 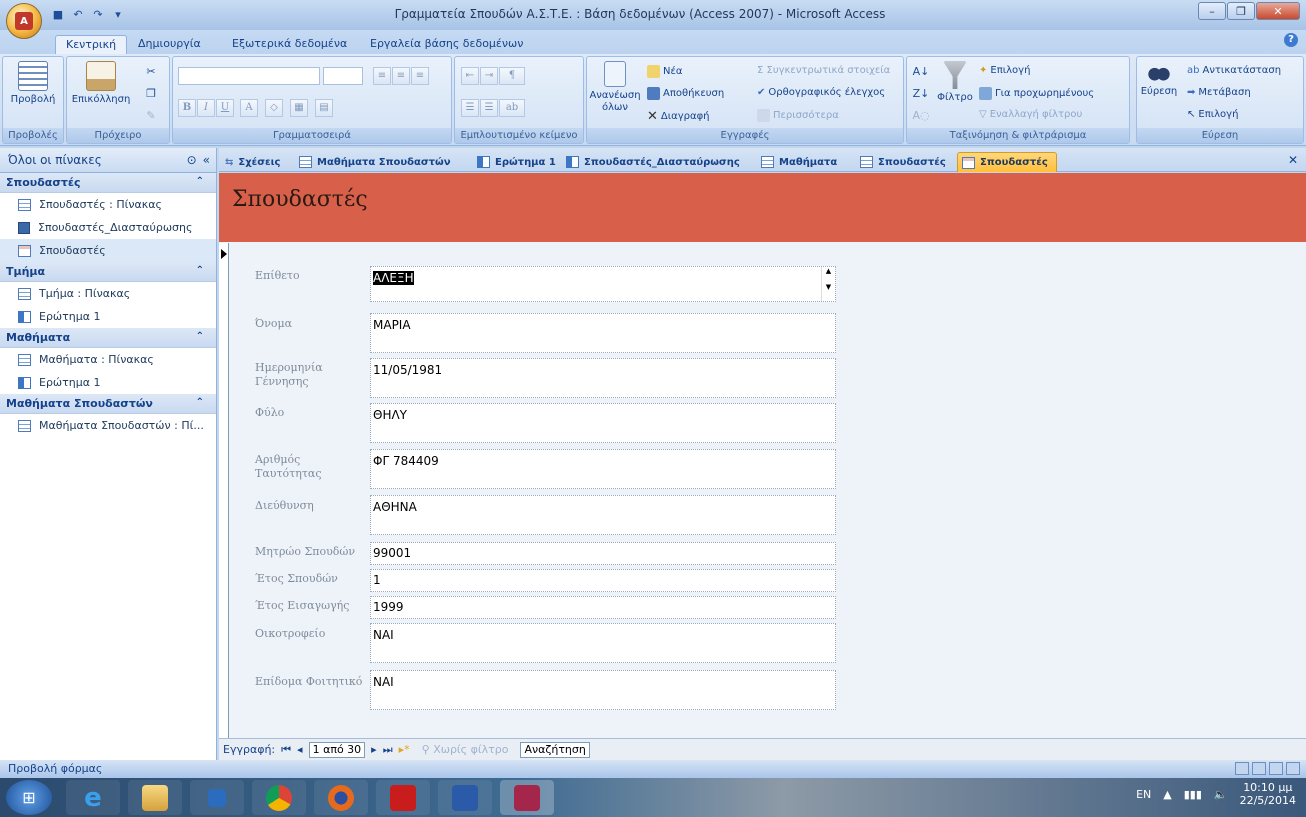 What do you see at coordinates (108, 227) in the screenshot?
I see `nav-item-students-crosstab: Σπουδαστές_Διασταύρωσης` at bounding box center [108, 227].